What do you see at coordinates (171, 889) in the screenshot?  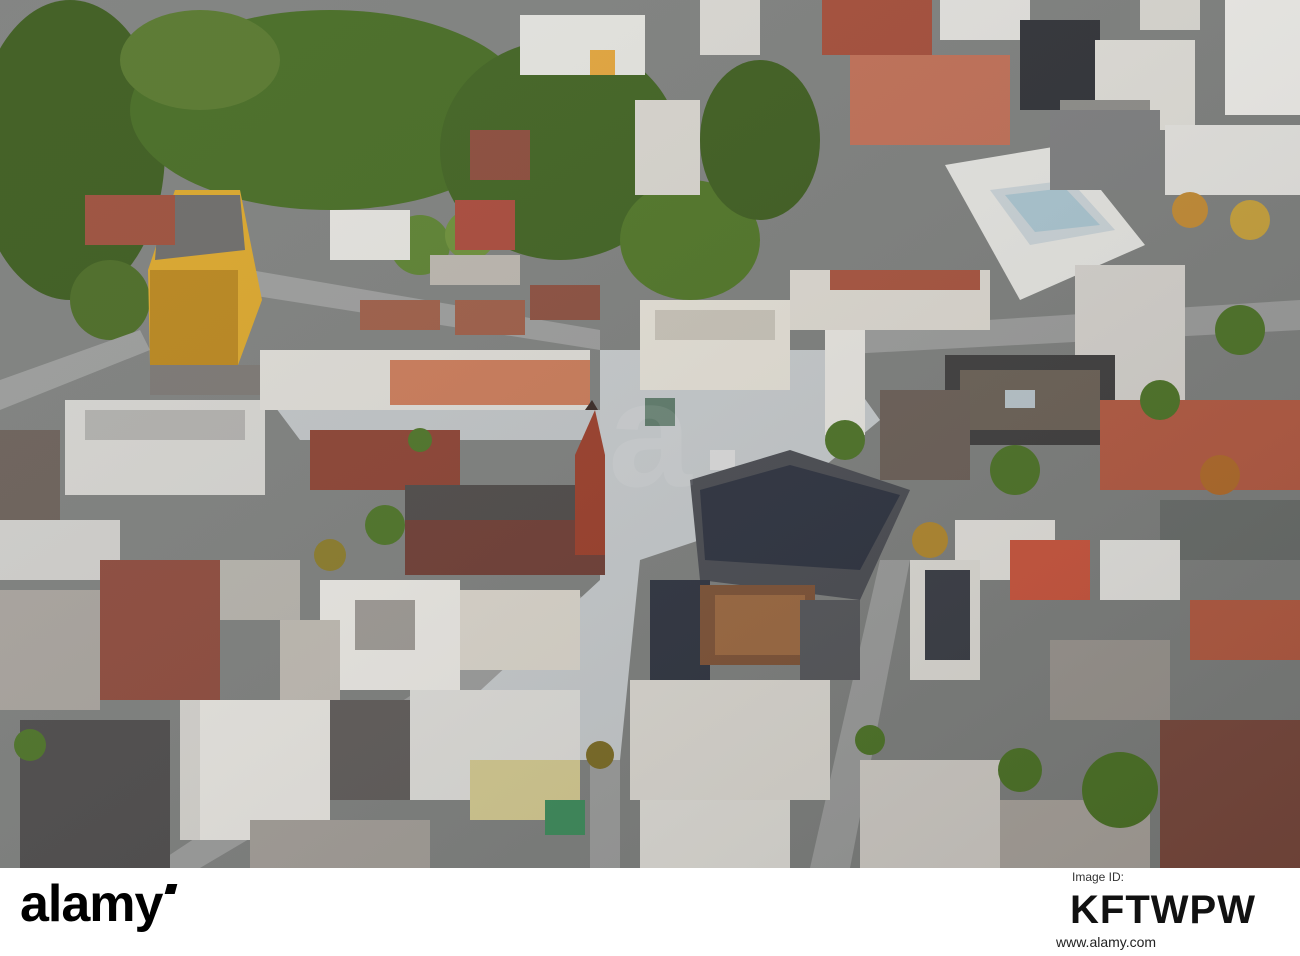 I see `logo-mark-icon` at bounding box center [171, 889].